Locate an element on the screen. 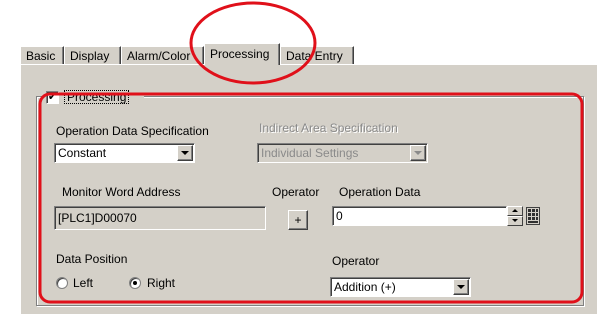 This screenshot has width=597, height=315. operation-data-value: 0 is located at coordinates (339, 216).